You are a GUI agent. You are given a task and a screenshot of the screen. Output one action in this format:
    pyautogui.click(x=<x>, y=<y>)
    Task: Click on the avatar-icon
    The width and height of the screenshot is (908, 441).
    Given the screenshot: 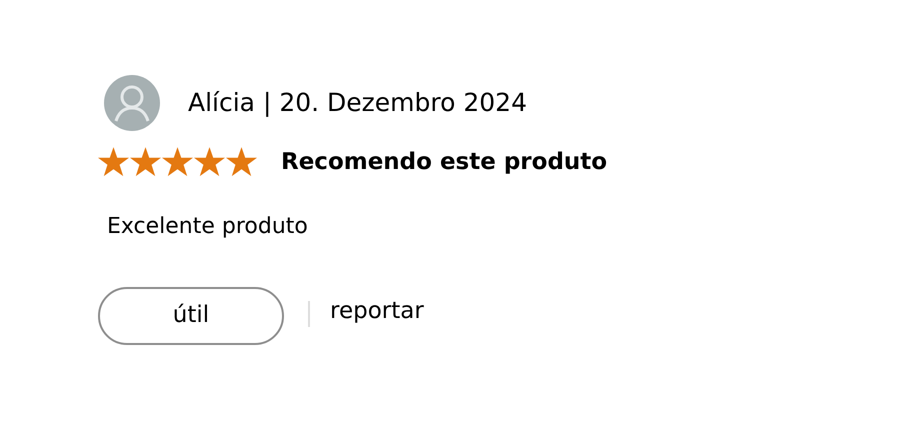 What is the action you would take?
    pyautogui.click(x=132, y=103)
    